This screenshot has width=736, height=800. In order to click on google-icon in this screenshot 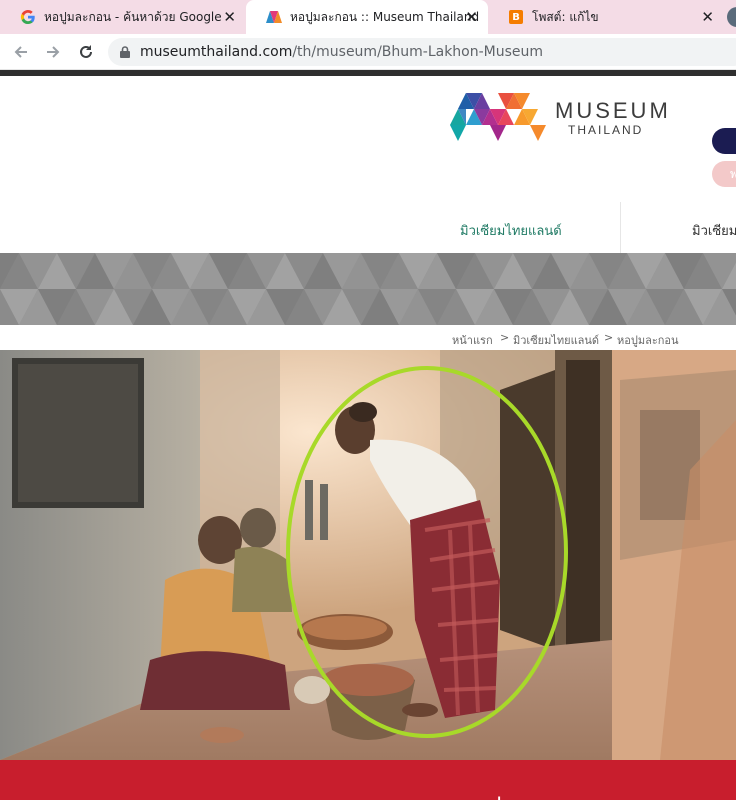, I will do `click(28, 17)`.